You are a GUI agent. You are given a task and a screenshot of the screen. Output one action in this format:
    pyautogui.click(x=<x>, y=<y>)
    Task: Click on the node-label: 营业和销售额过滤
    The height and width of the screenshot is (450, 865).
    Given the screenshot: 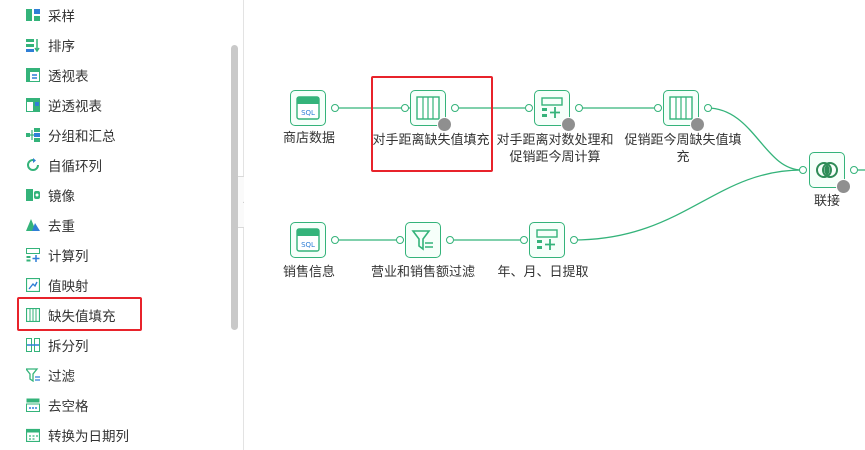 What is the action you would take?
    pyautogui.click(x=422, y=272)
    